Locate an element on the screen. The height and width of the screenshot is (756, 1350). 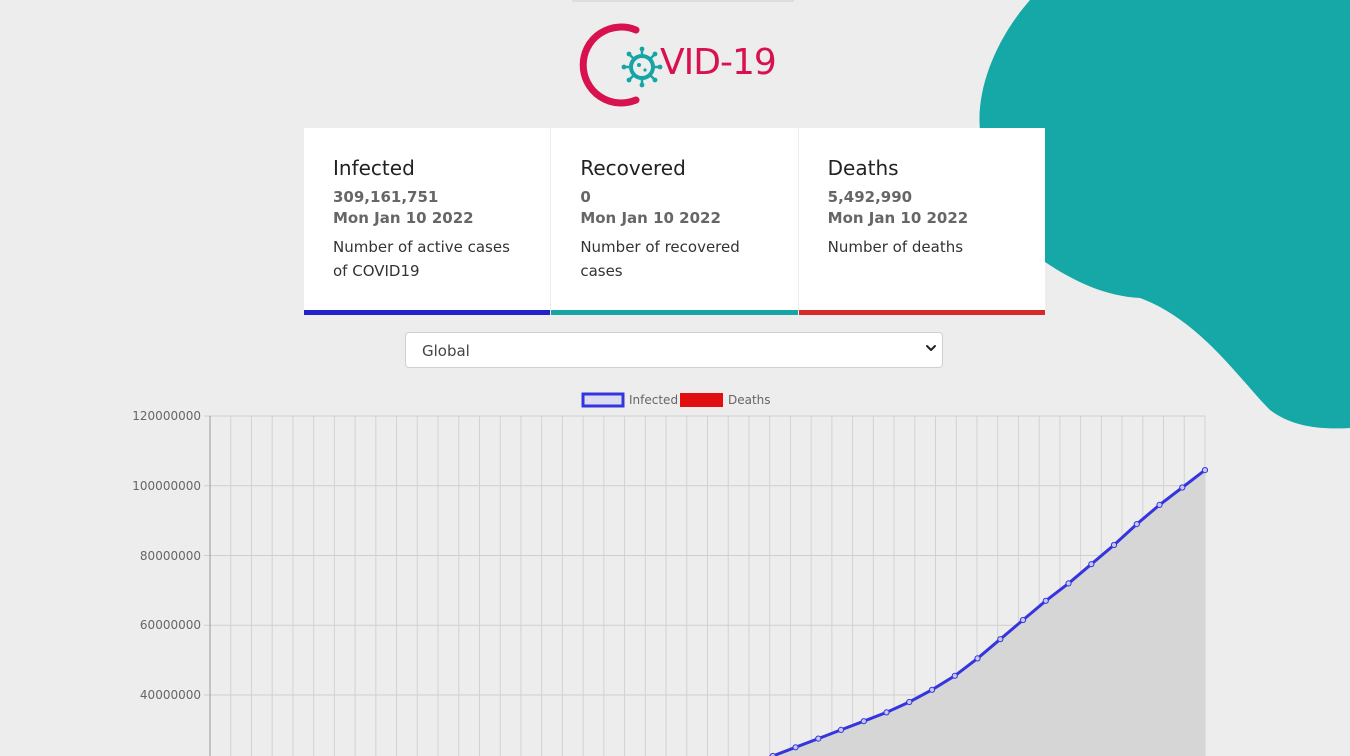
y-tick-label: 120000000 is located at coordinates (166, 416).